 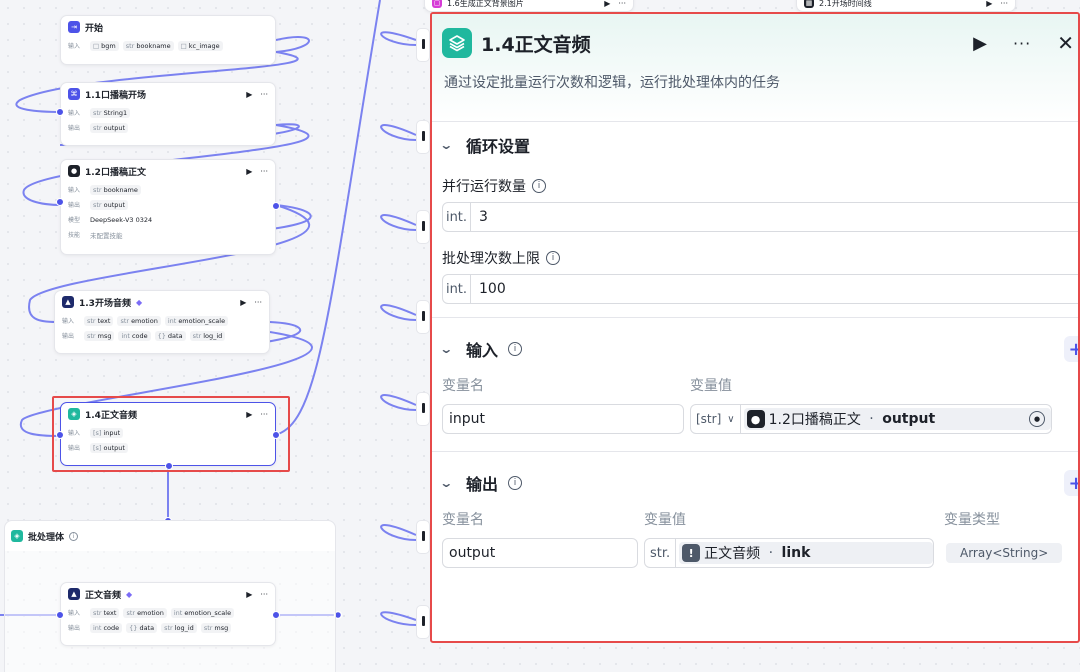 I want to click on add-input-button: +, so click(x=1071, y=349).